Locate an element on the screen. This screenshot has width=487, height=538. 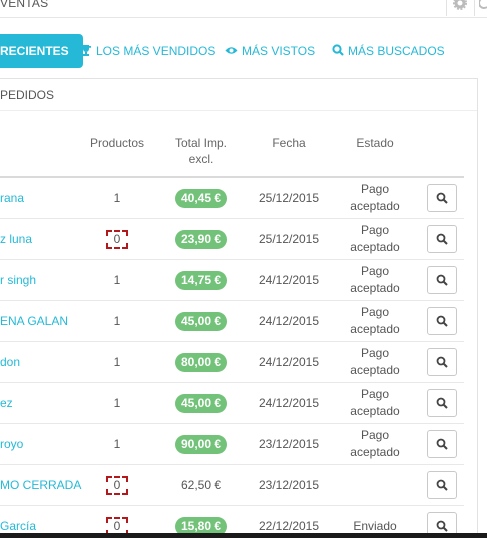
tab-recientes: RECIENTES is located at coordinates (41, 51).